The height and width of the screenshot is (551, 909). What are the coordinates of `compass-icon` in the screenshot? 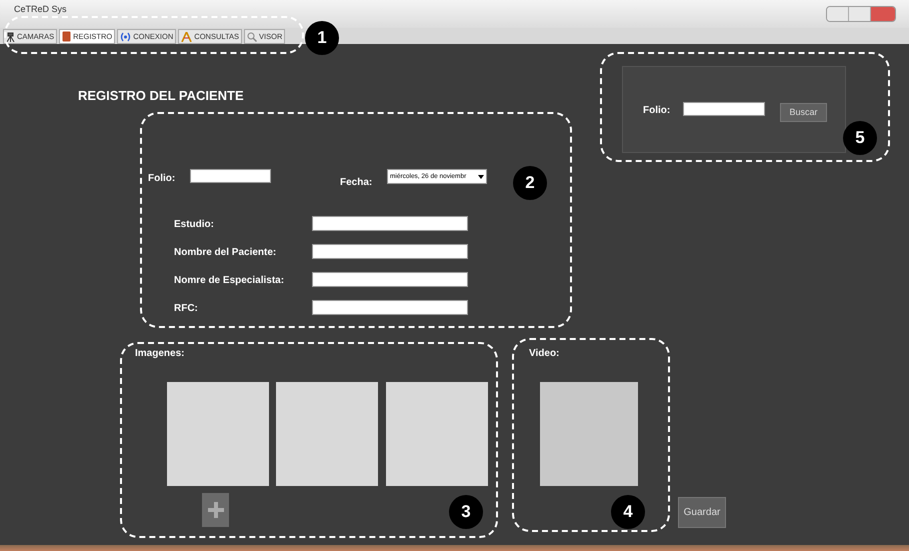 It's located at (186, 37).